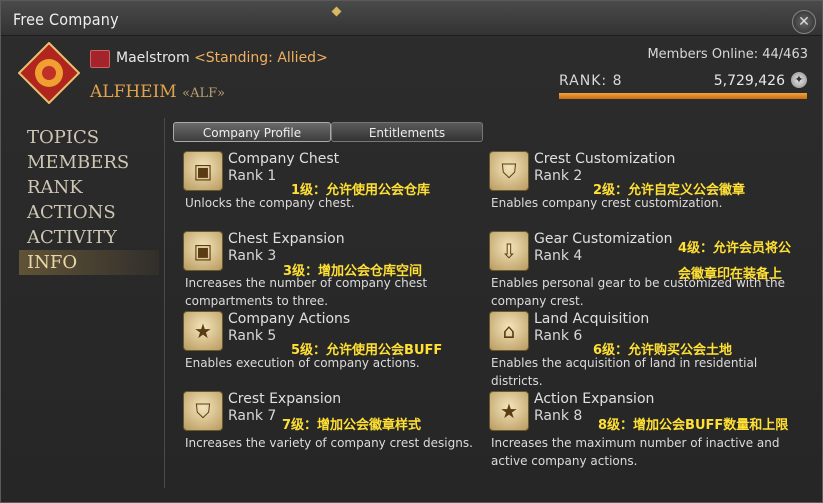 The height and width of the screenshot is (503, 823). What do you see at coordinates (617, 81) in the screenshot?
I see `rank-value: 8` at bounding box center [617, 81].